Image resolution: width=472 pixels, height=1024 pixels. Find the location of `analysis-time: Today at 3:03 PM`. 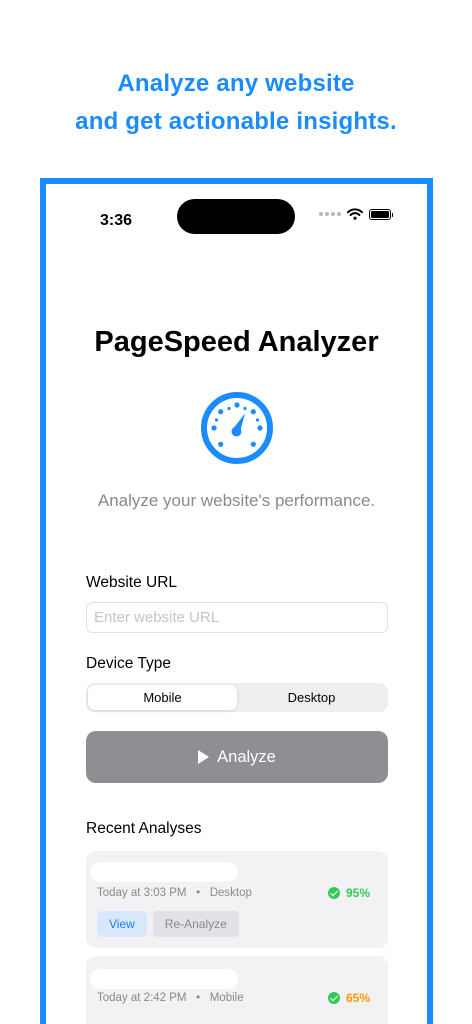

analysis-time: Today at 3:03 PM is located at coordinates (142, 893).